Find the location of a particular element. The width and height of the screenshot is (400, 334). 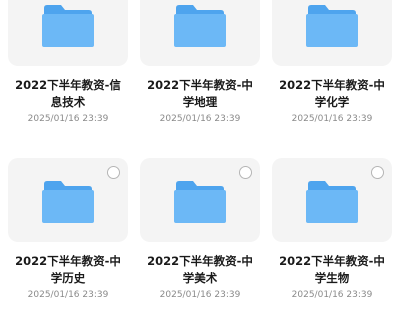

folder-item: 2022下半年教资-中学化学 2025/01/16 23:39 is located at coordinates (332, 79).